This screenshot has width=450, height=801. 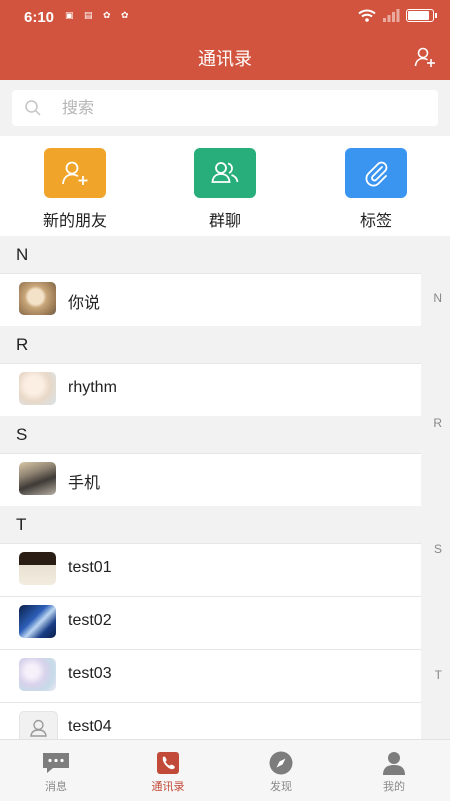 I want to click on chat-icon, so click(x=56, y=763).